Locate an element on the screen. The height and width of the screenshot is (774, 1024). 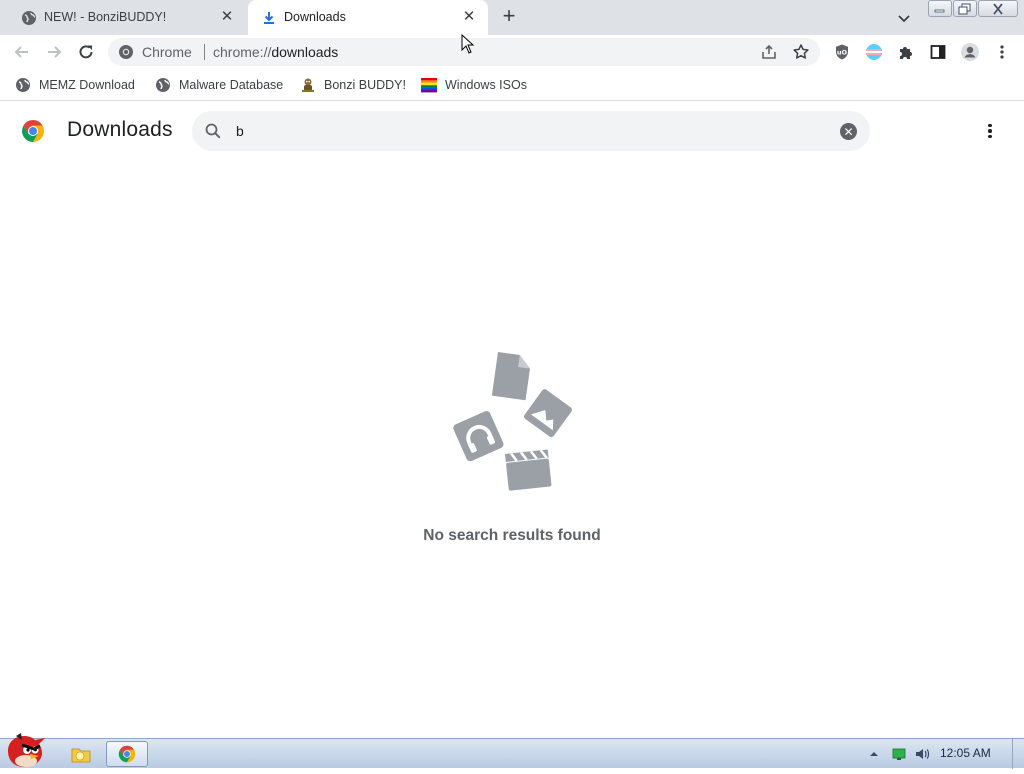
url-scheme: chrome:// is located at coordinates (242, 52).